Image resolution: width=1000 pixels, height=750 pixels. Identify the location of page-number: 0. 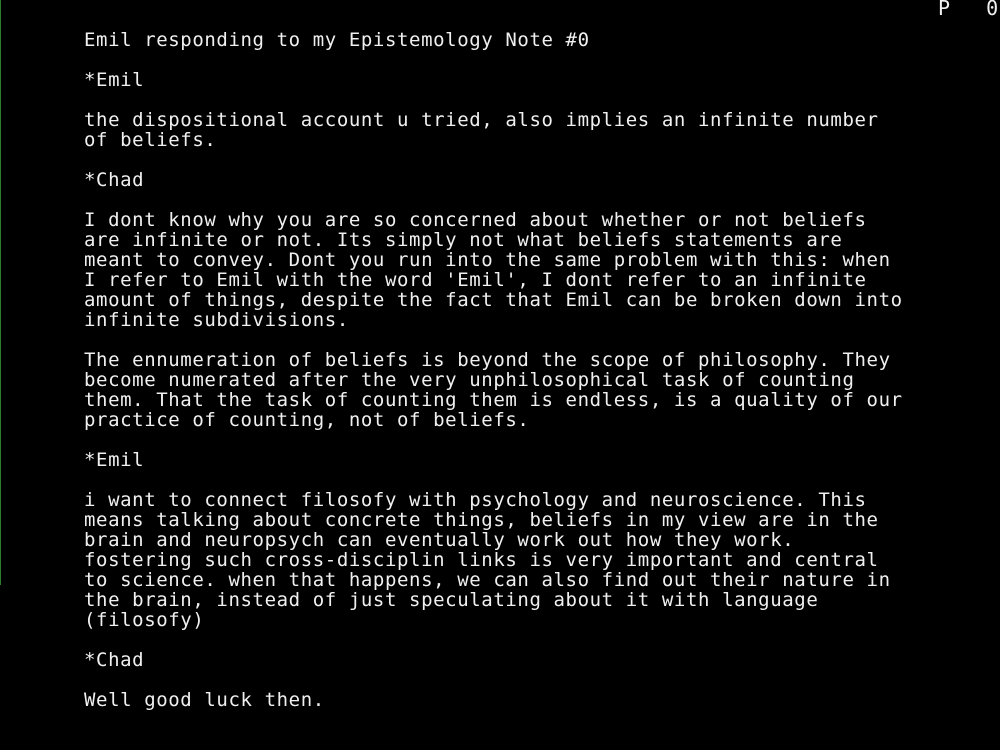
(993, 10).